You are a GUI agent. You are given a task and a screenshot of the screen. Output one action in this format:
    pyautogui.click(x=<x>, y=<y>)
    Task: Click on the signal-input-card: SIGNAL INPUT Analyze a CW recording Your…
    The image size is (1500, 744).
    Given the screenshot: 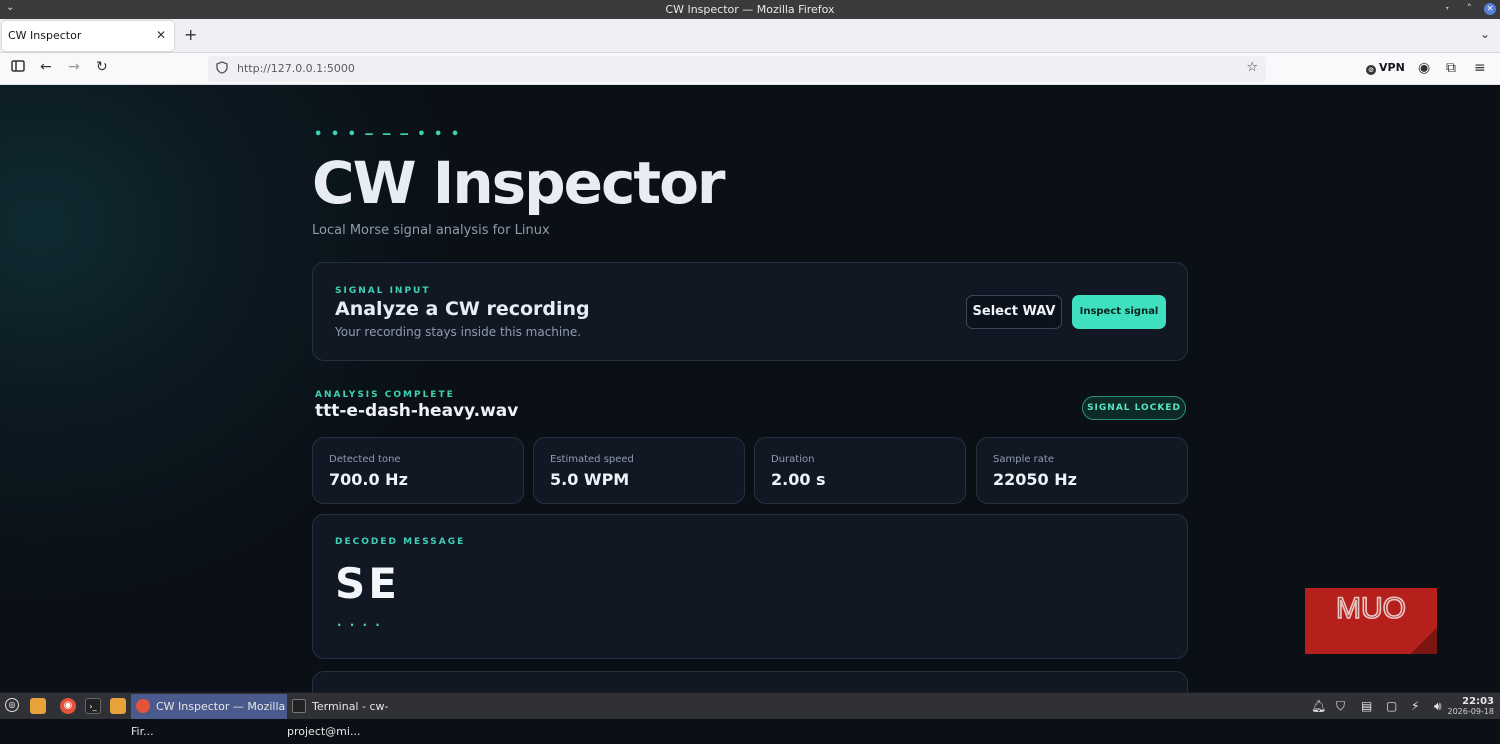 What is the action you would take?
    pyautogui.click(x=750, y=311)
    